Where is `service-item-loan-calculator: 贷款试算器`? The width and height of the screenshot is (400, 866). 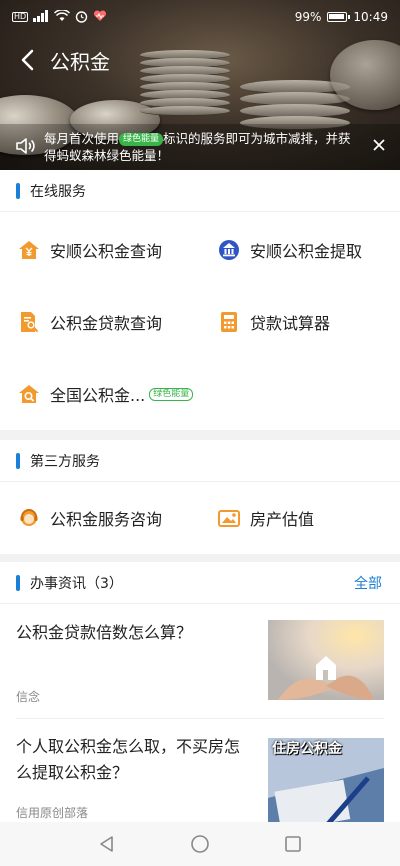 service-item-loan-calculator: 贷款试算器 is located at coordinates (274, 322).